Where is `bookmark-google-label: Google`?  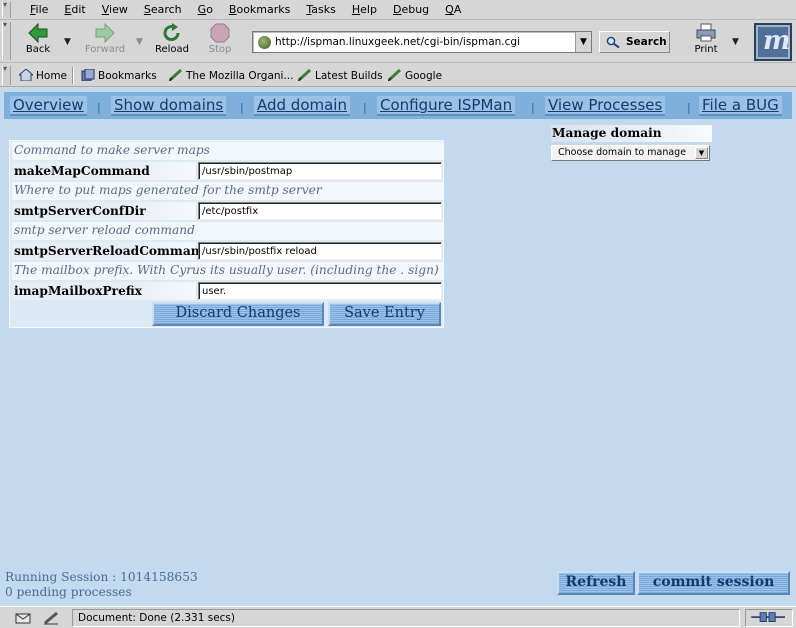 bookmark-google-label: Google is located at coordinates (424, 76).